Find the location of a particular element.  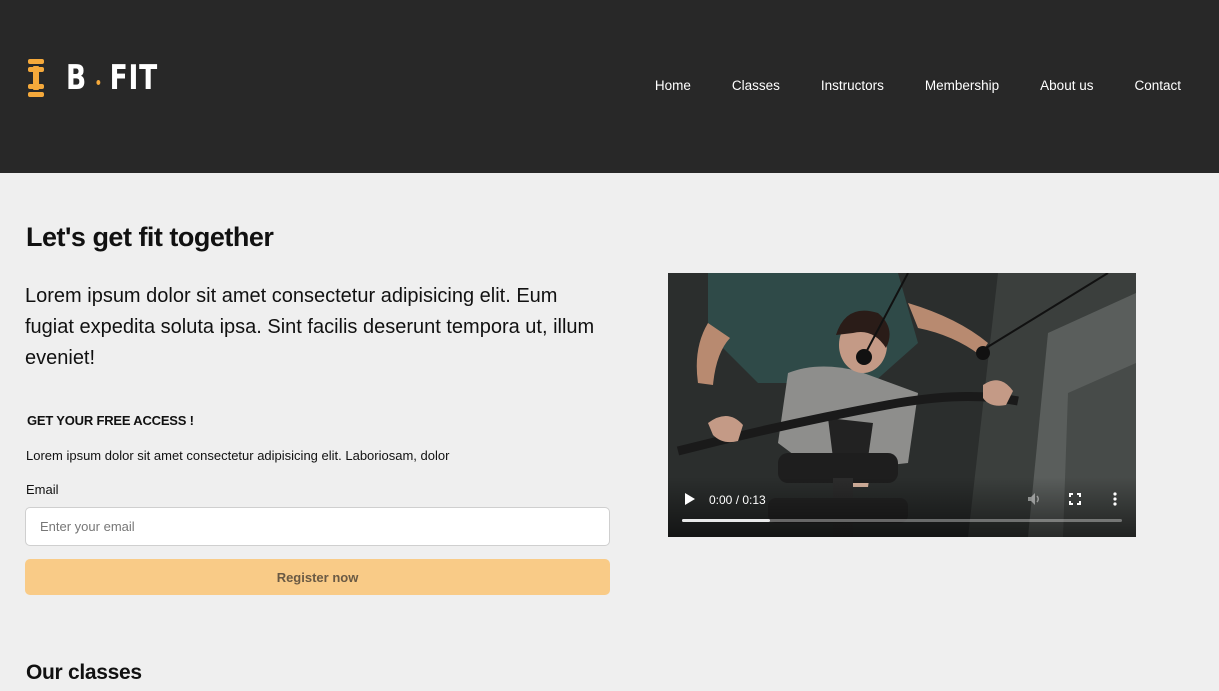

nav-item-contact: Contact is located at coordinates (1157, 86).